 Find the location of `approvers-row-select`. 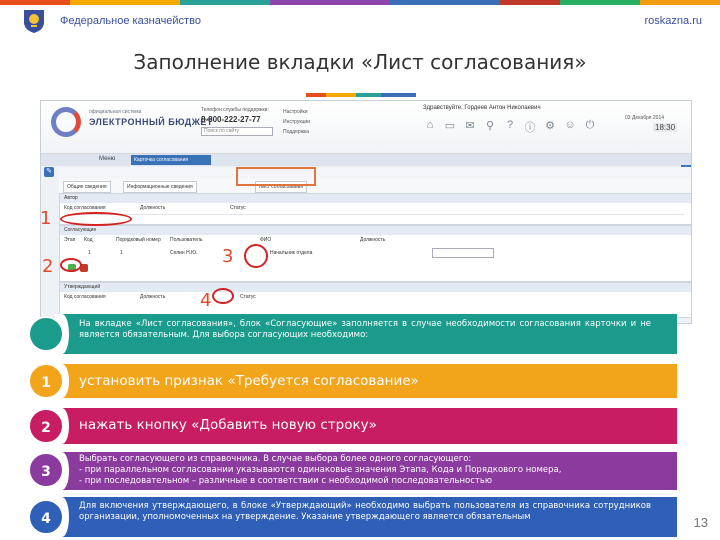

approvers-row-select is located at coordinates (463, 253).